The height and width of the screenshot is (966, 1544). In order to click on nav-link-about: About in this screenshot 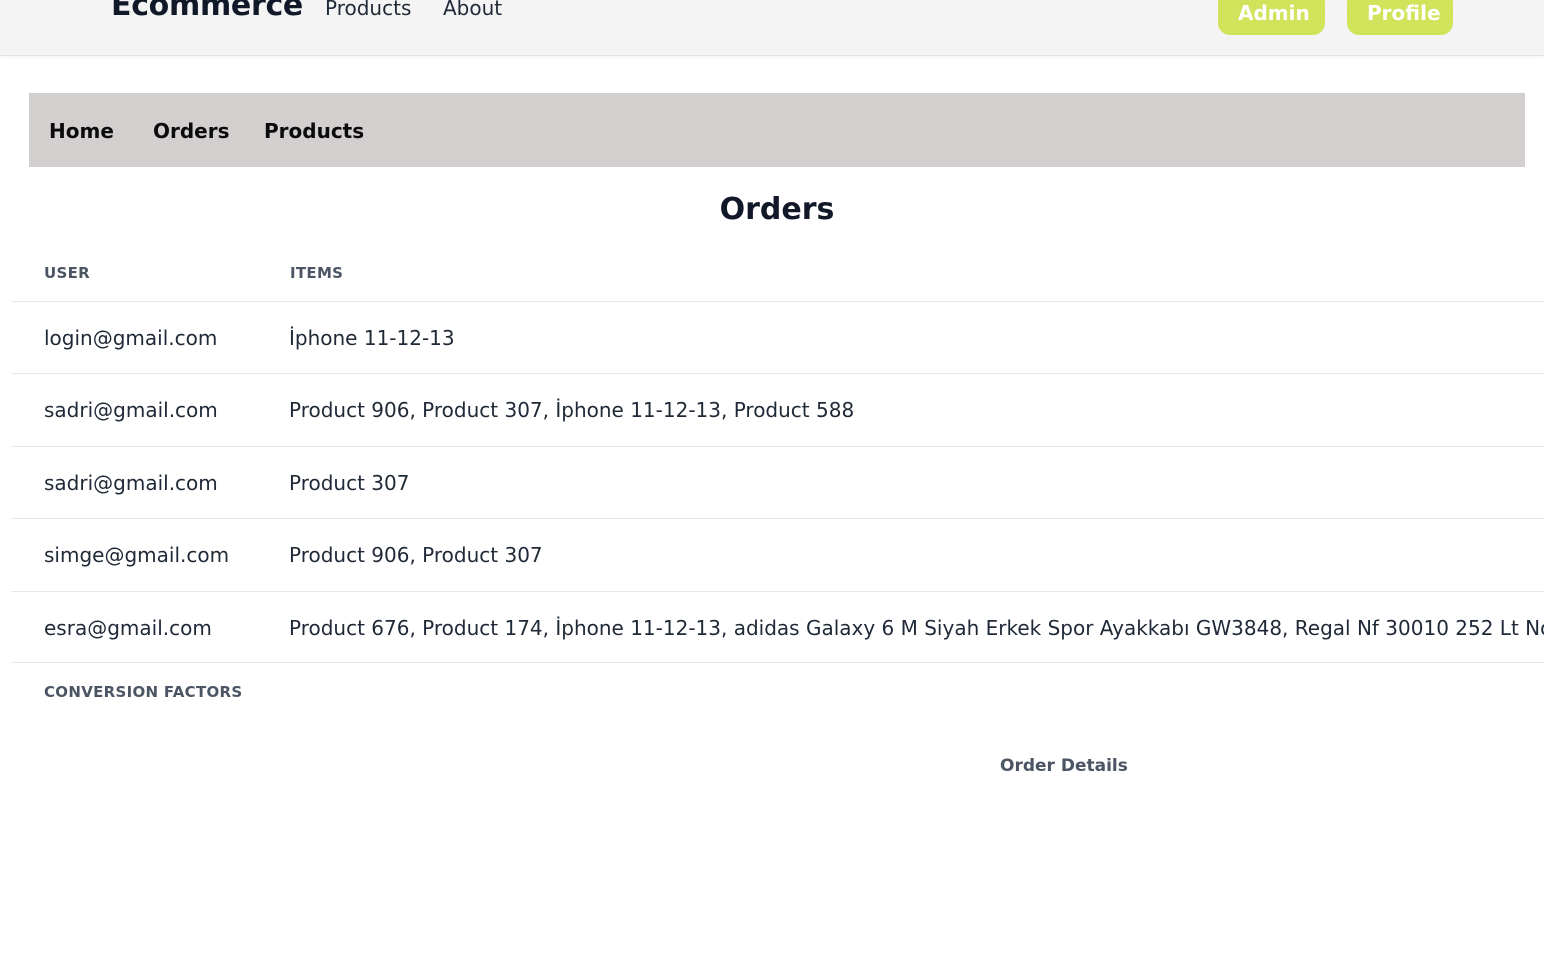, I will do `click(472, 10)`.